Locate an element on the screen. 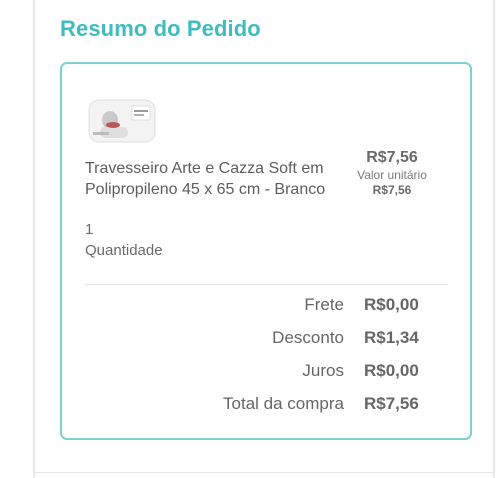 The width and height of the screenshot is (500, 478). summary-row-juros: Juros R$0,00 is located at coordinates (243, 372).